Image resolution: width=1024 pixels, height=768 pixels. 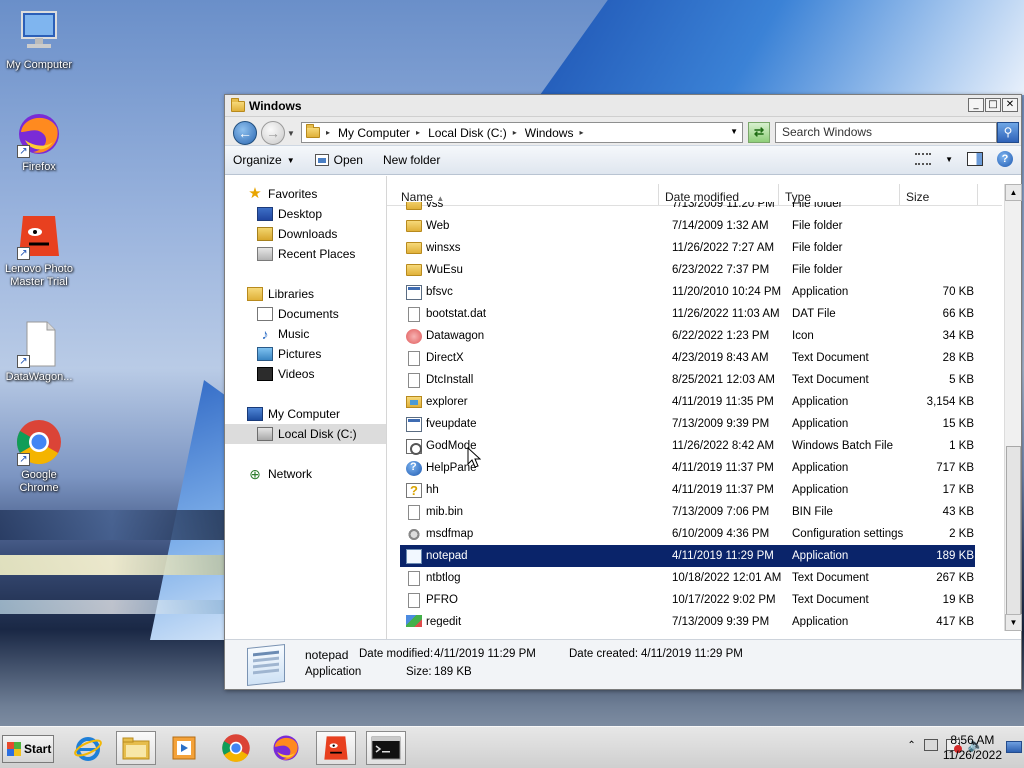 I want to click on file-name: Web, so click(x=438, y=226).